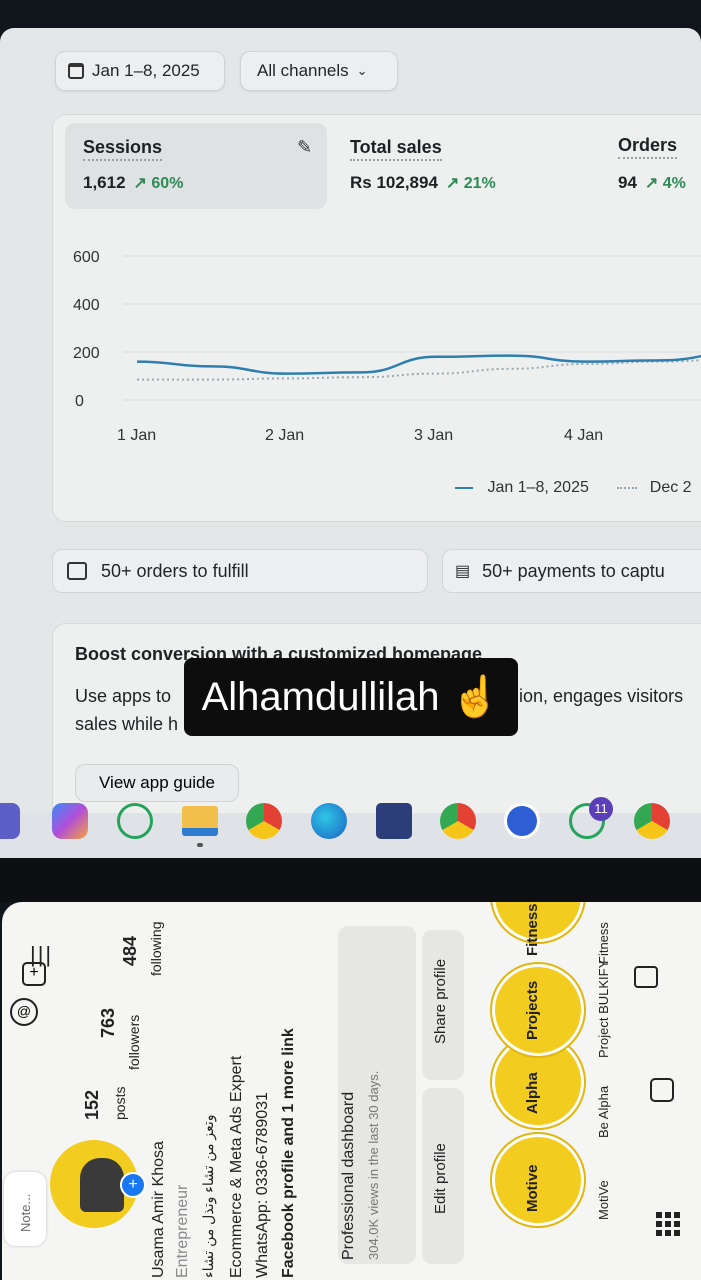  I want to click on metric-value-orders: 94 ↗ 4%, so click(652, 182).